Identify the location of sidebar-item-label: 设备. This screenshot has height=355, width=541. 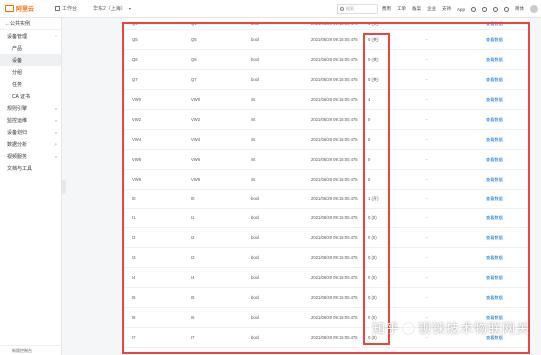
(17, 60).